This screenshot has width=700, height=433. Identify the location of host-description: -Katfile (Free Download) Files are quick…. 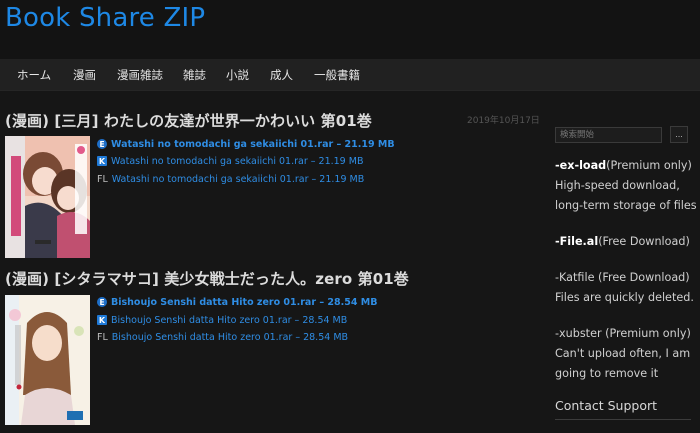
(624, 287).